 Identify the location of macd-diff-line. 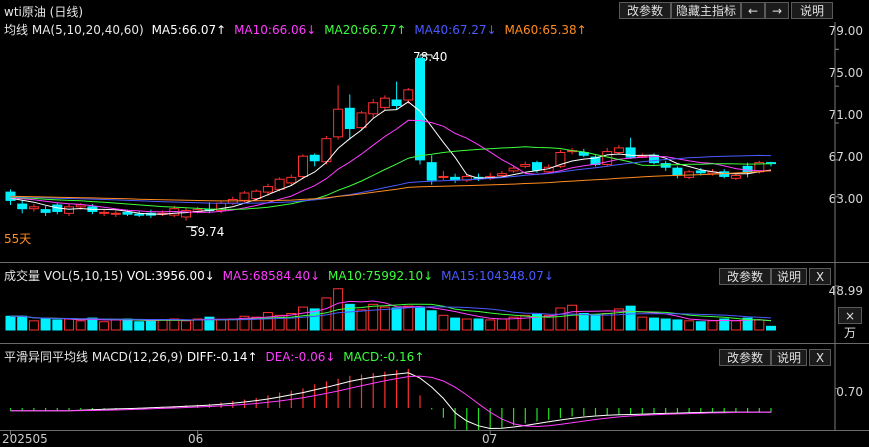
(391, 401).